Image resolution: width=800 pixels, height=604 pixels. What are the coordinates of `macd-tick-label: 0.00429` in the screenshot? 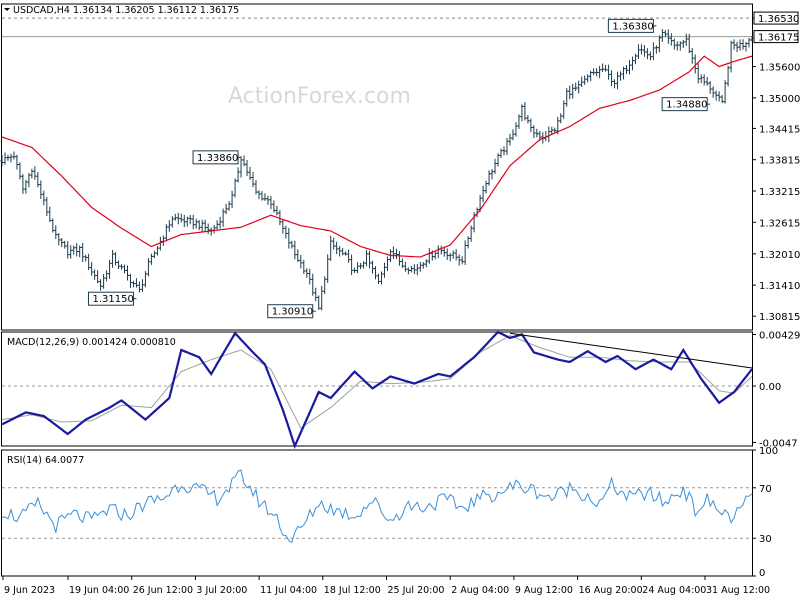 It's located at (779, 336).